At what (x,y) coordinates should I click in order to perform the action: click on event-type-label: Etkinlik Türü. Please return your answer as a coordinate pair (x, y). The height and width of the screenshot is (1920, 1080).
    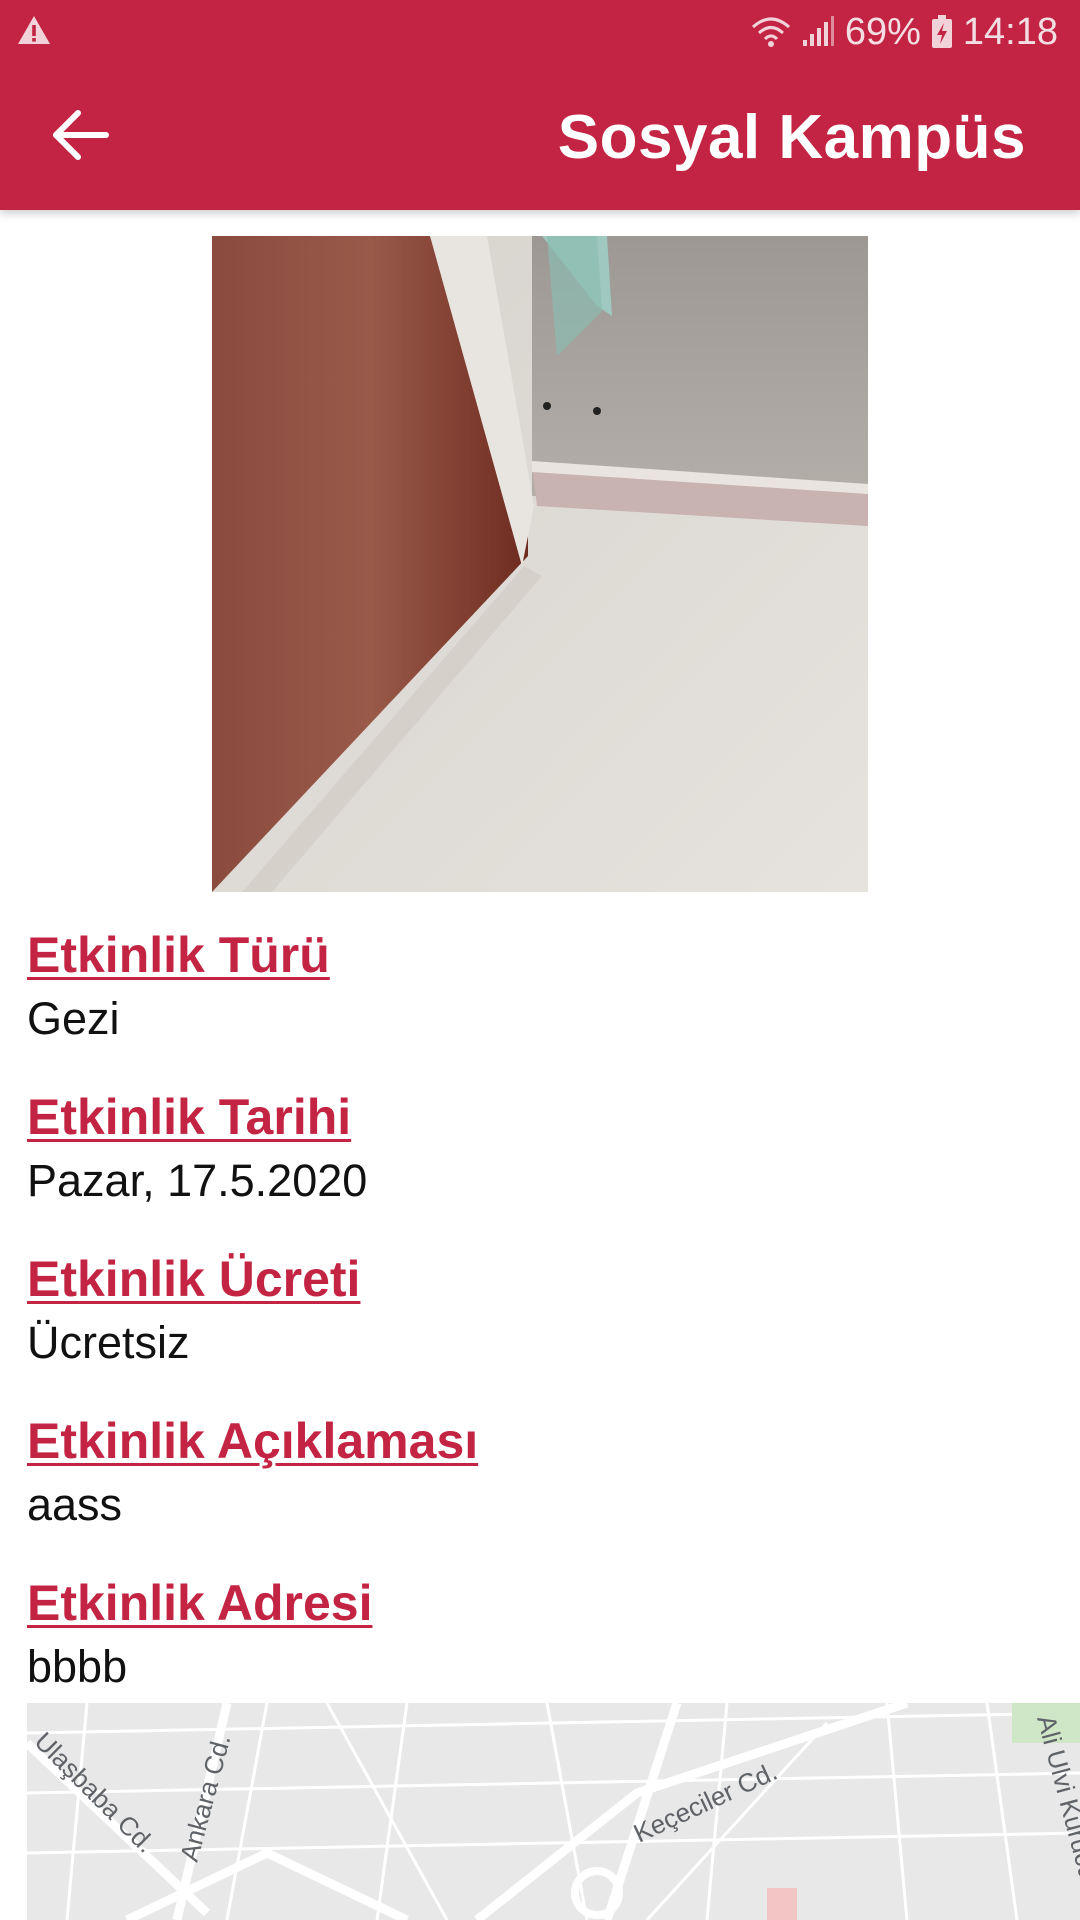
    Looking at the image, I should click on (178, 955).